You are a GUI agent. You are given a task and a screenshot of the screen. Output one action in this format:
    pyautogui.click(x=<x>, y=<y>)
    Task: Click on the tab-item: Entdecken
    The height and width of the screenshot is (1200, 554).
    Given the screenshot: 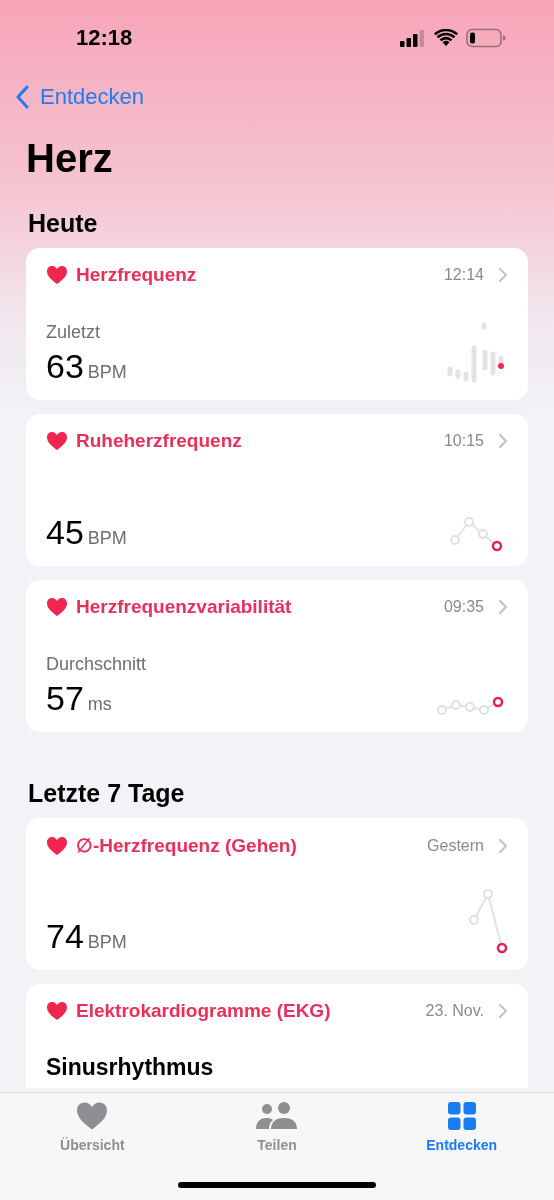 What is the action you would take?
    pyautogui.click(x=461, y=1127)
    